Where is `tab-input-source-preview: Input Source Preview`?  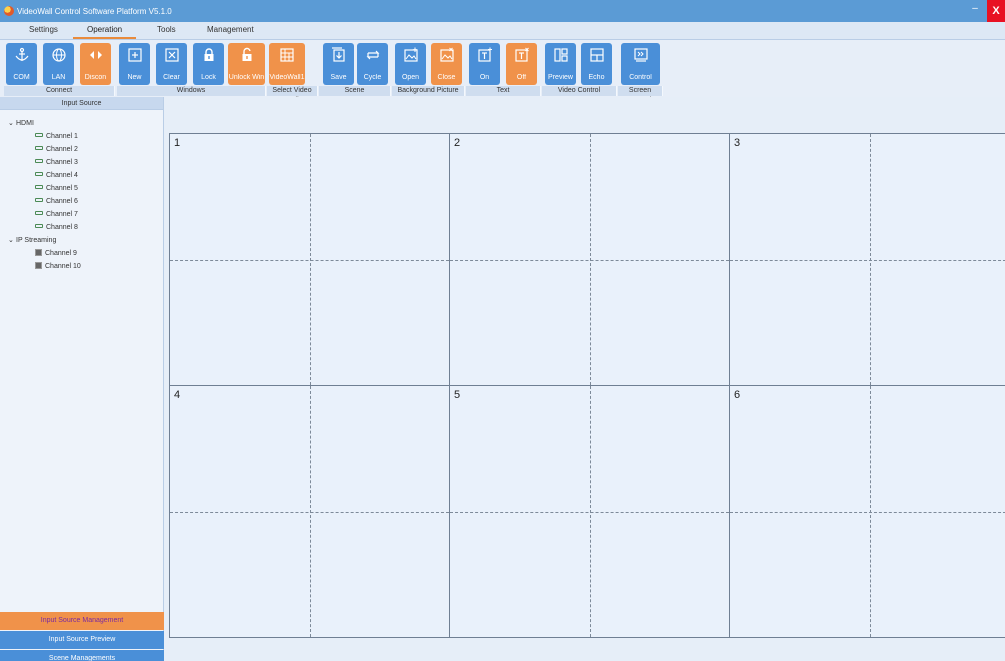 tab-input-source-preview: Input Source Preview is located at coordinates (82, 640).